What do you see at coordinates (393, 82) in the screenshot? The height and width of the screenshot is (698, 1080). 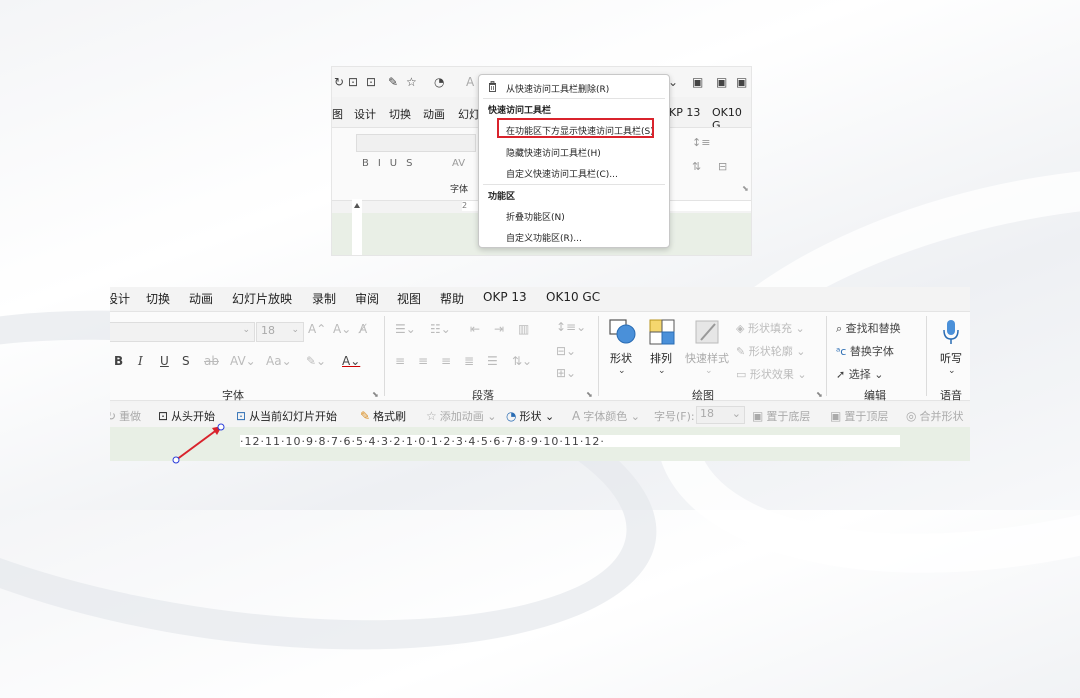 I see `format-painter-icon: ✎` at bounding box center [393, 82].